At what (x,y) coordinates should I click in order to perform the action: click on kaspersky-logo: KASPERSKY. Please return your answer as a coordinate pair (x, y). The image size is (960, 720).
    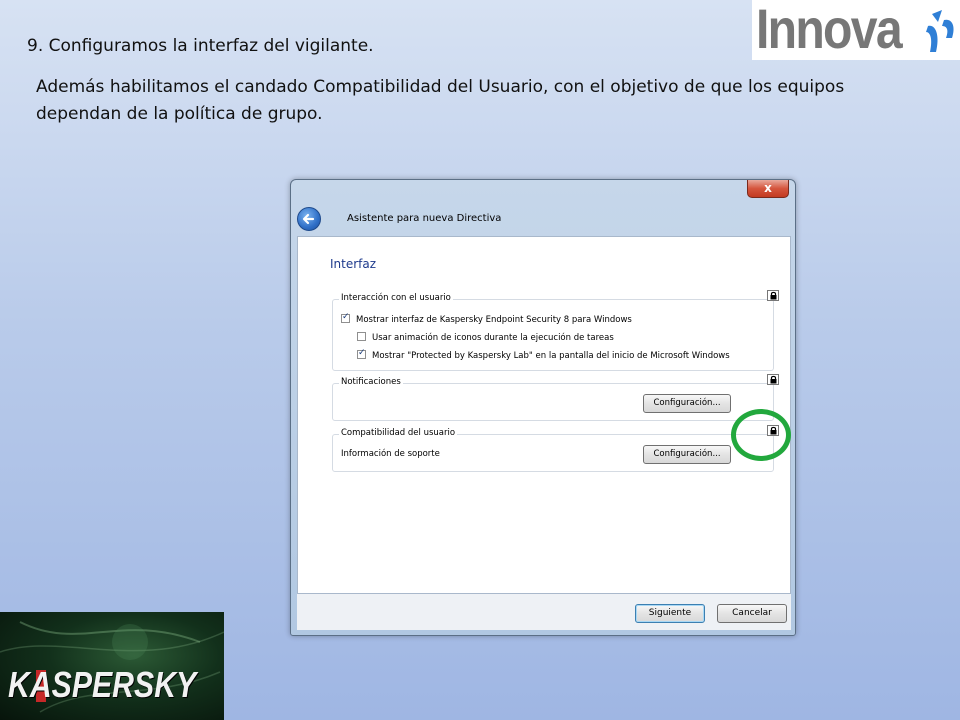
    Looking at the image, I should click on (112, 666).